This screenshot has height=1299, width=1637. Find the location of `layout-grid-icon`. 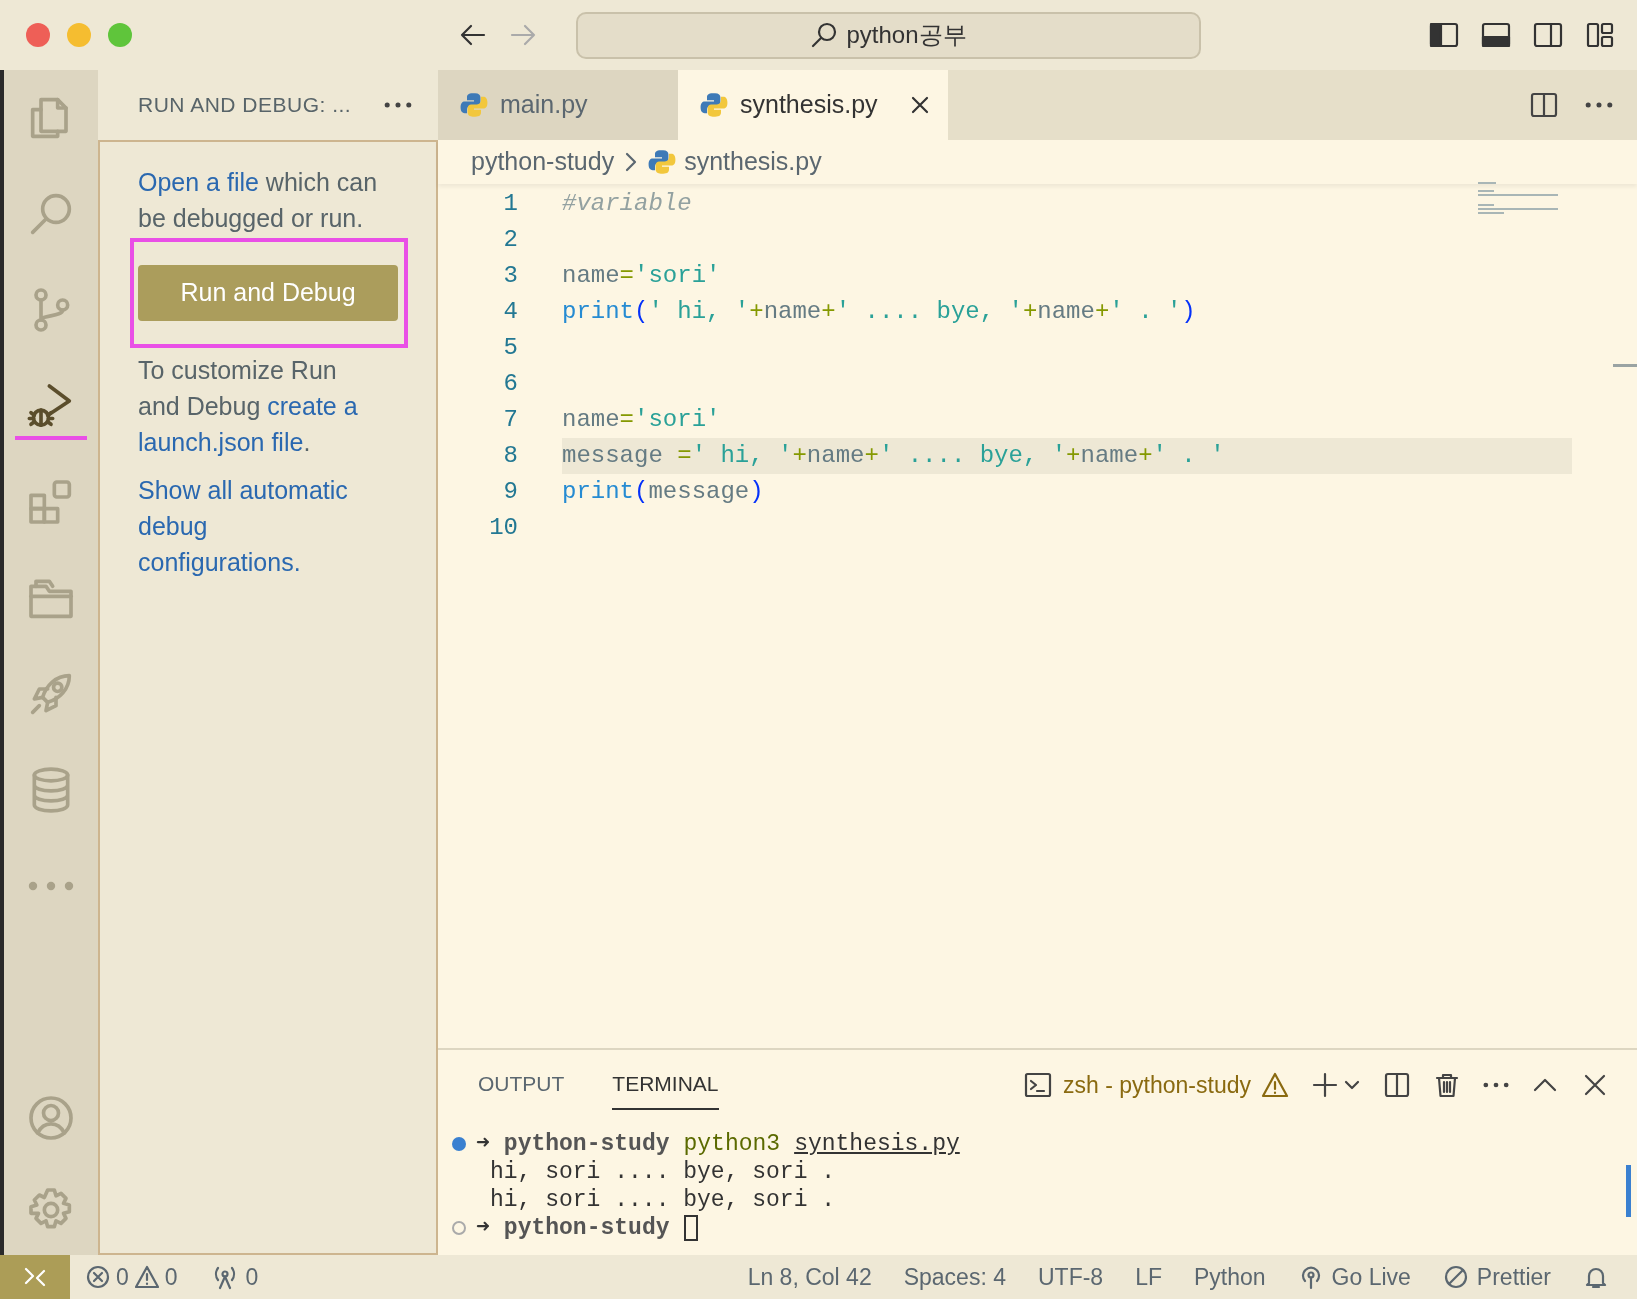

layout-grid-icon is located at coordinates (1600, 35).